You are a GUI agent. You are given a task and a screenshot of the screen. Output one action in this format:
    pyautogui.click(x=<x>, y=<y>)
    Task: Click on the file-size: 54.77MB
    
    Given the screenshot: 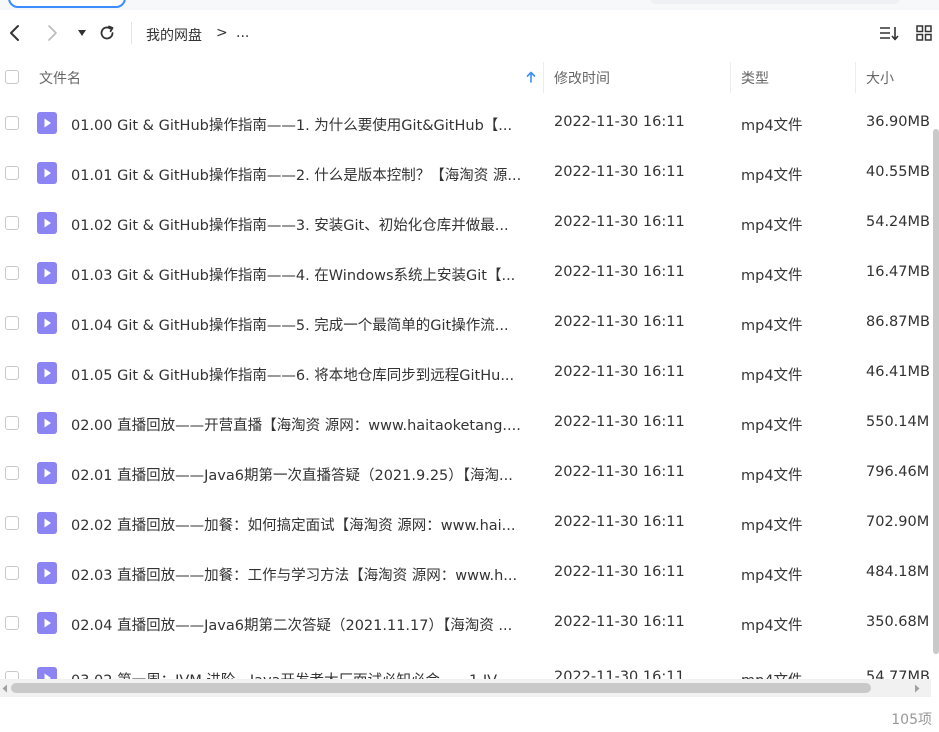 What is the action you would take?
    pyautogui.click(x=898, y=674)
    